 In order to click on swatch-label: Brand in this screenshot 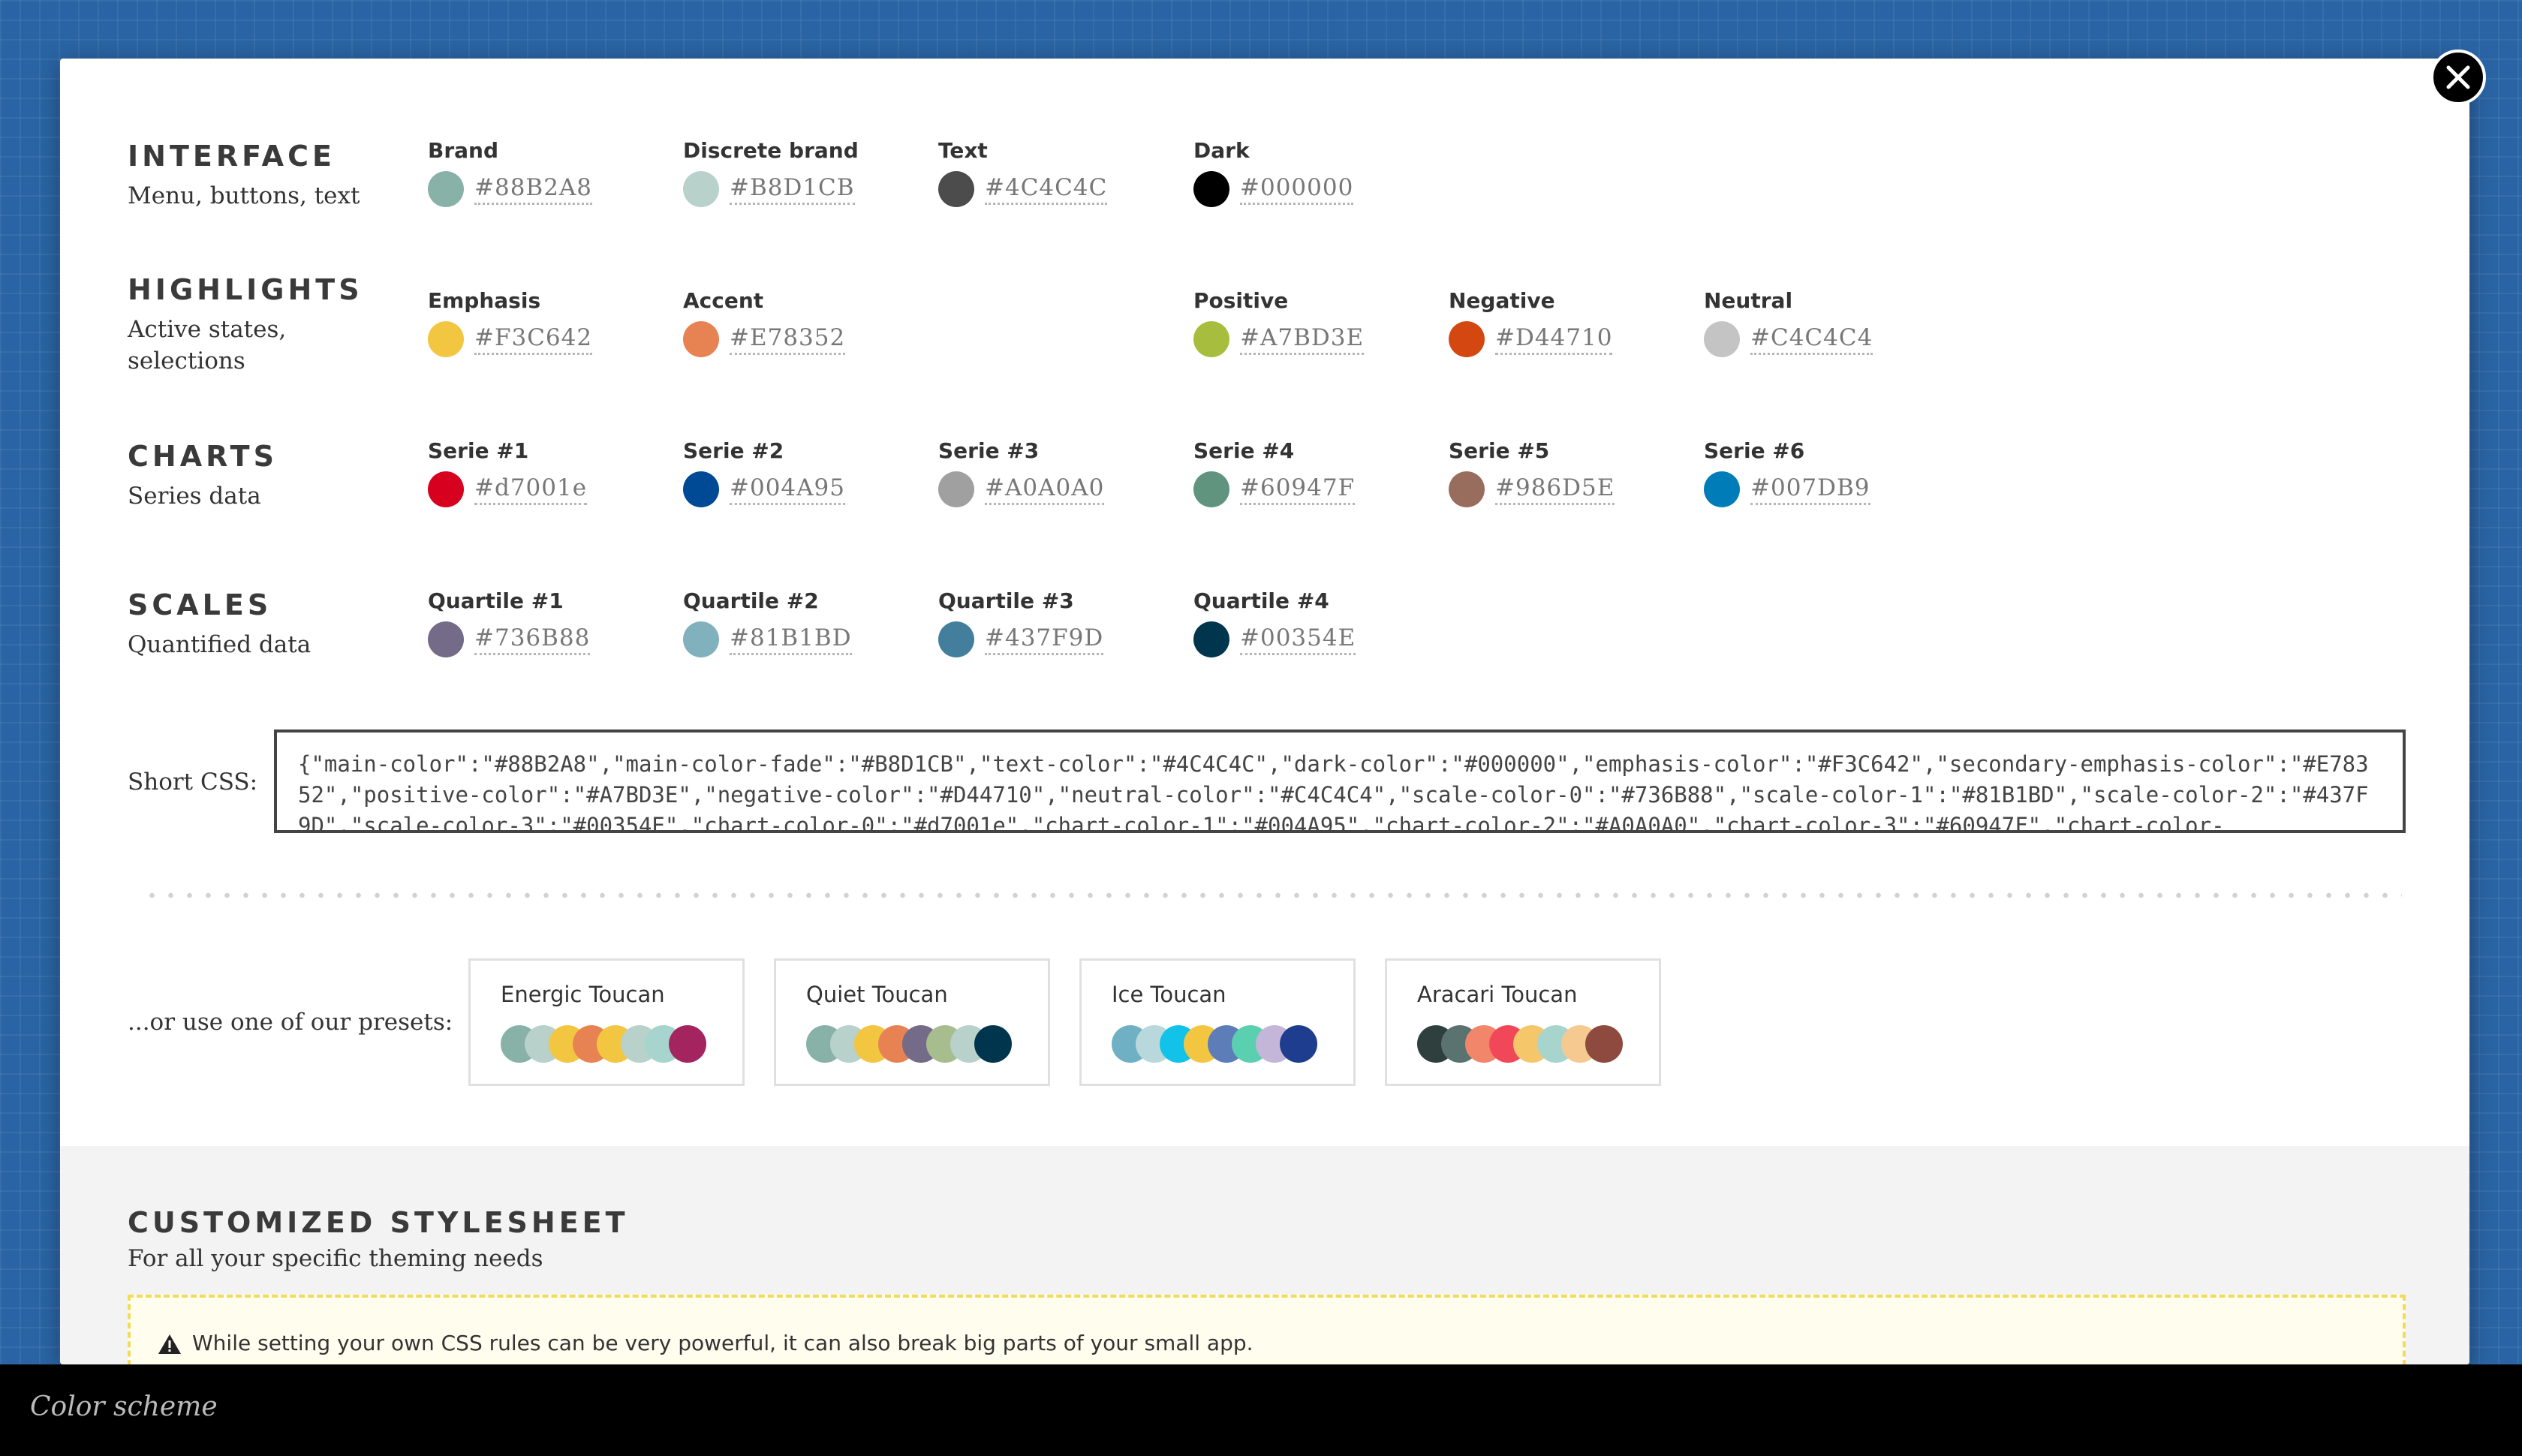, I will do `click(463, 150)`.